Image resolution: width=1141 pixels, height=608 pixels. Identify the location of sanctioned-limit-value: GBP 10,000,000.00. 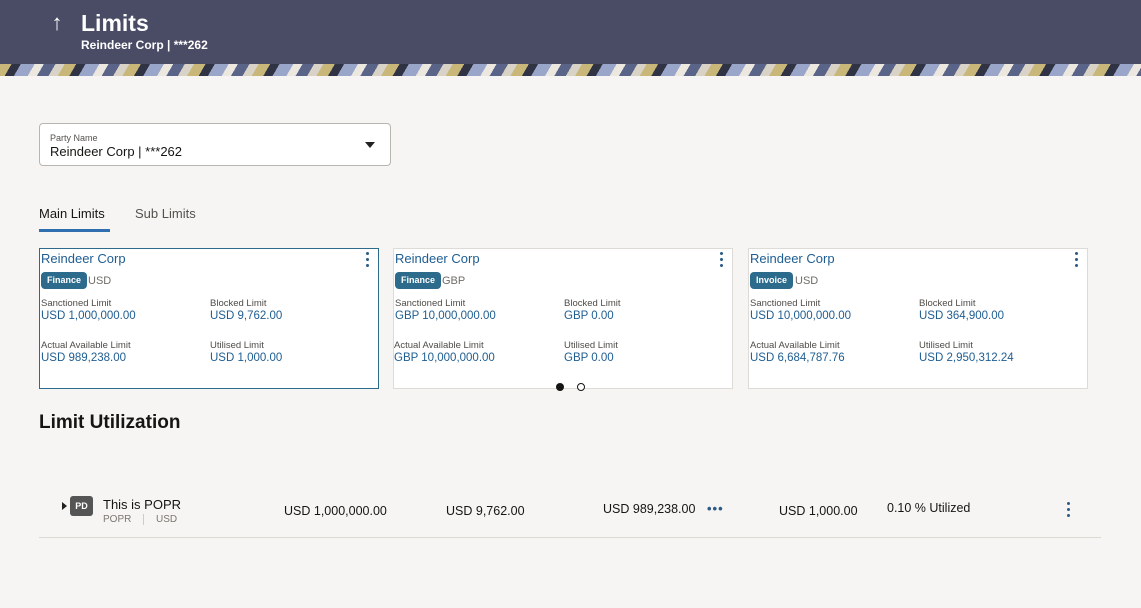
(445, 316).